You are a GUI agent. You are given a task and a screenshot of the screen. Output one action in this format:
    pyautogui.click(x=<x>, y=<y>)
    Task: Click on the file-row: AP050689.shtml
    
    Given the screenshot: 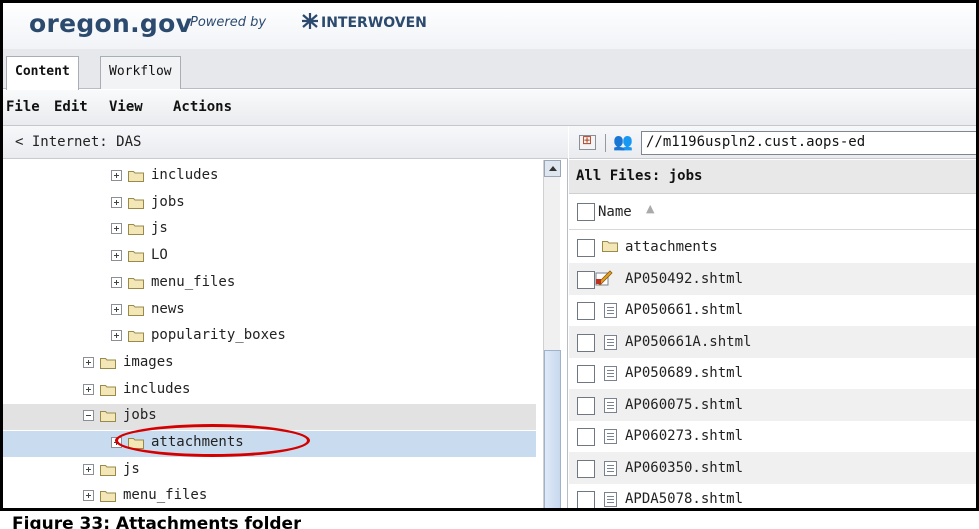 What is the action you would take?
    pyautogui.click(x=772, y=373)
    